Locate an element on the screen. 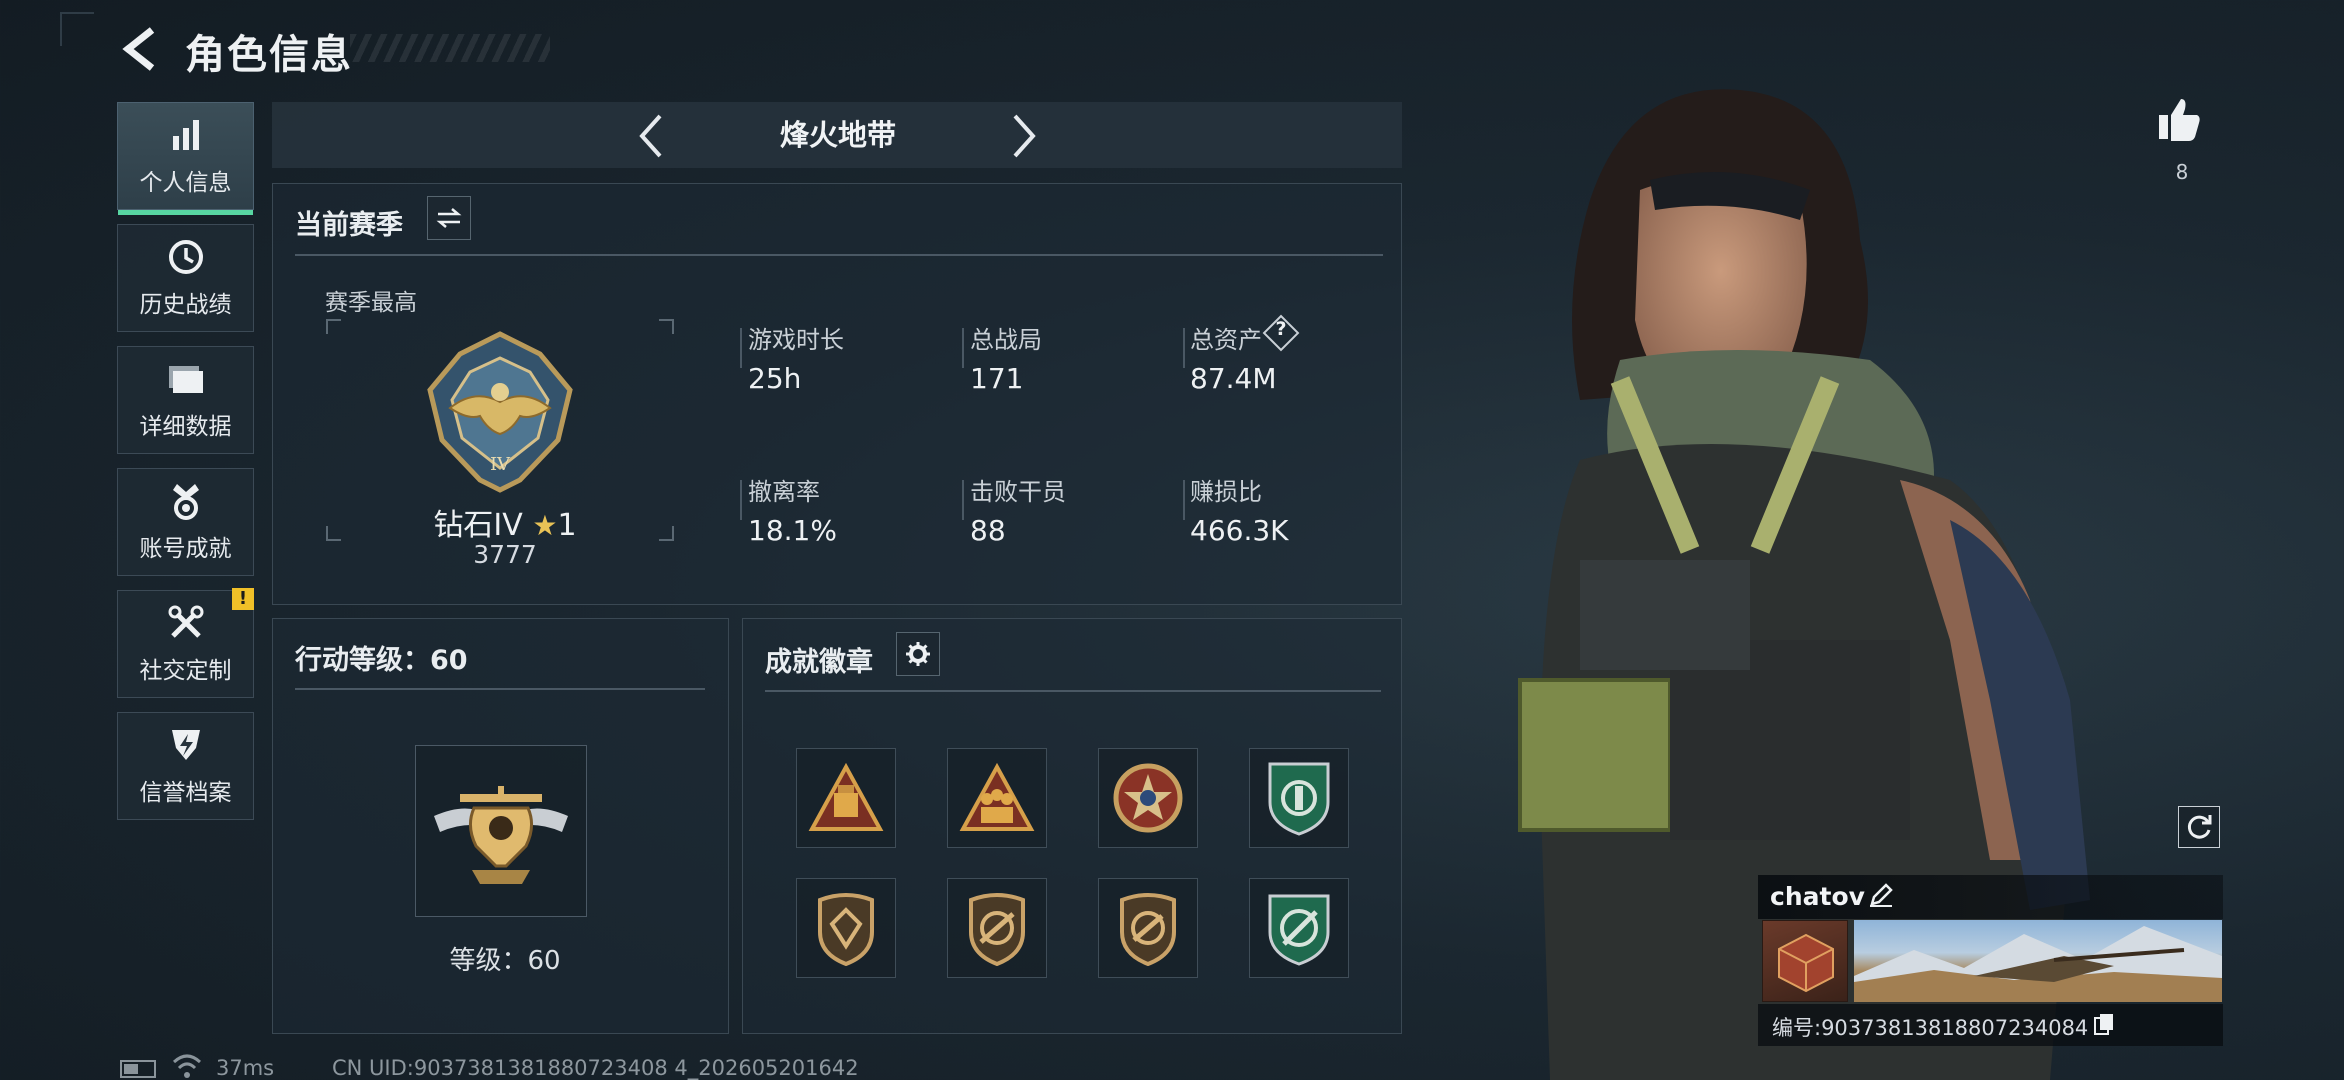  edit-name-button is located at coordinates (1881, 895).